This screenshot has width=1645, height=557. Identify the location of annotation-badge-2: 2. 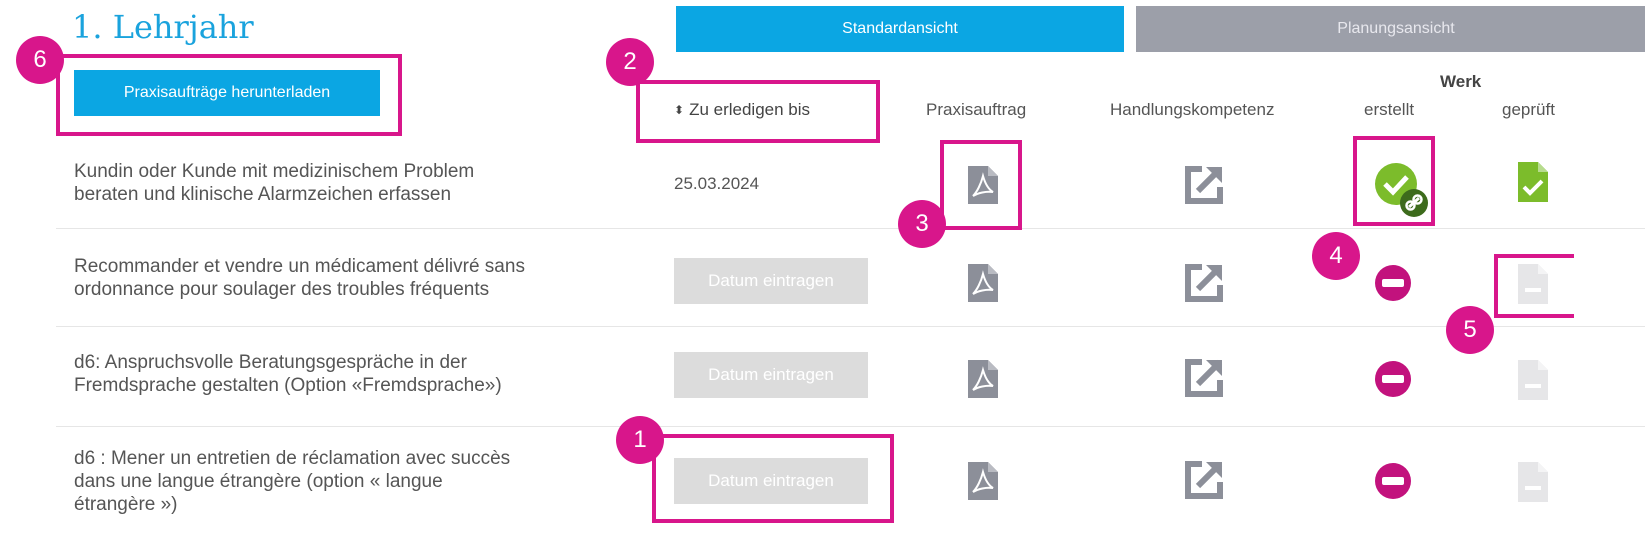
(630, 62).